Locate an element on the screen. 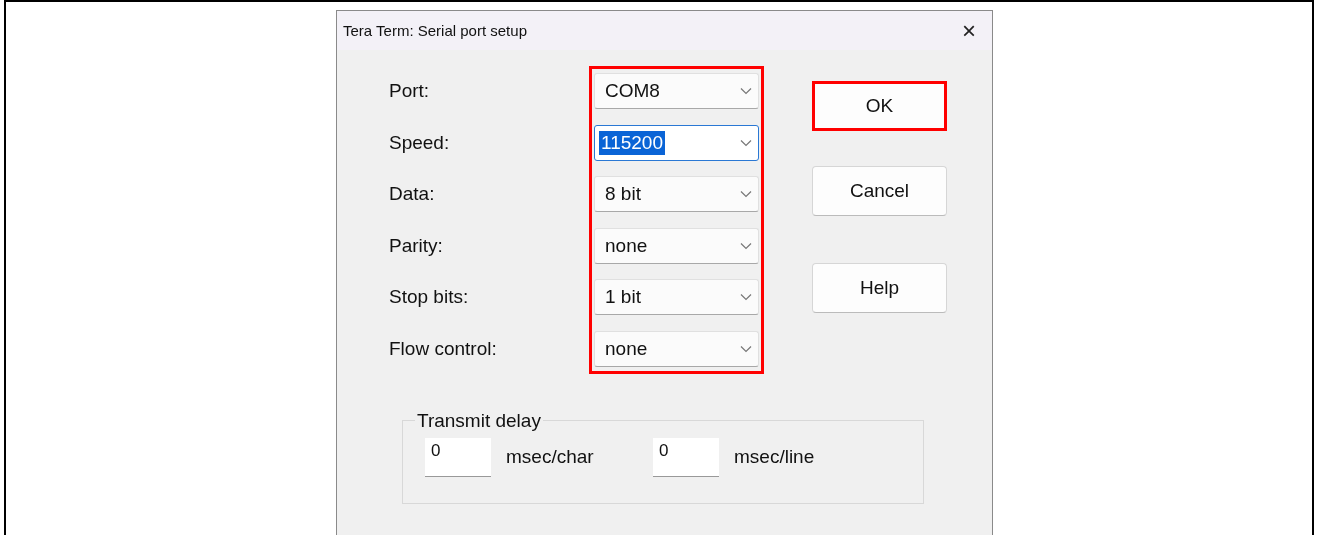 The width and height of the screenshot is (1322, 535). field-label: Parity: is located at coordinates (416, 245).